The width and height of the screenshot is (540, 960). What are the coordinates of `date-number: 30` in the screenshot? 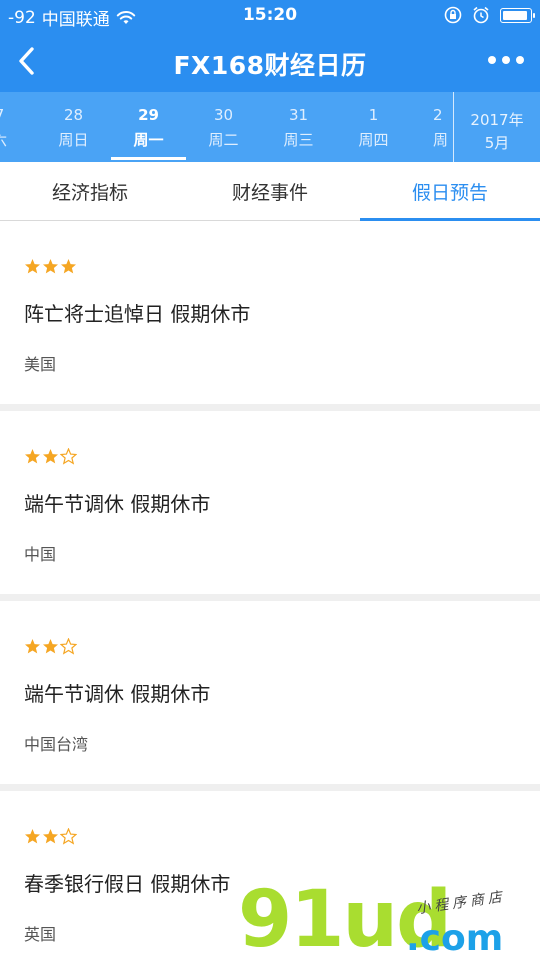 It's located at (223, 115).